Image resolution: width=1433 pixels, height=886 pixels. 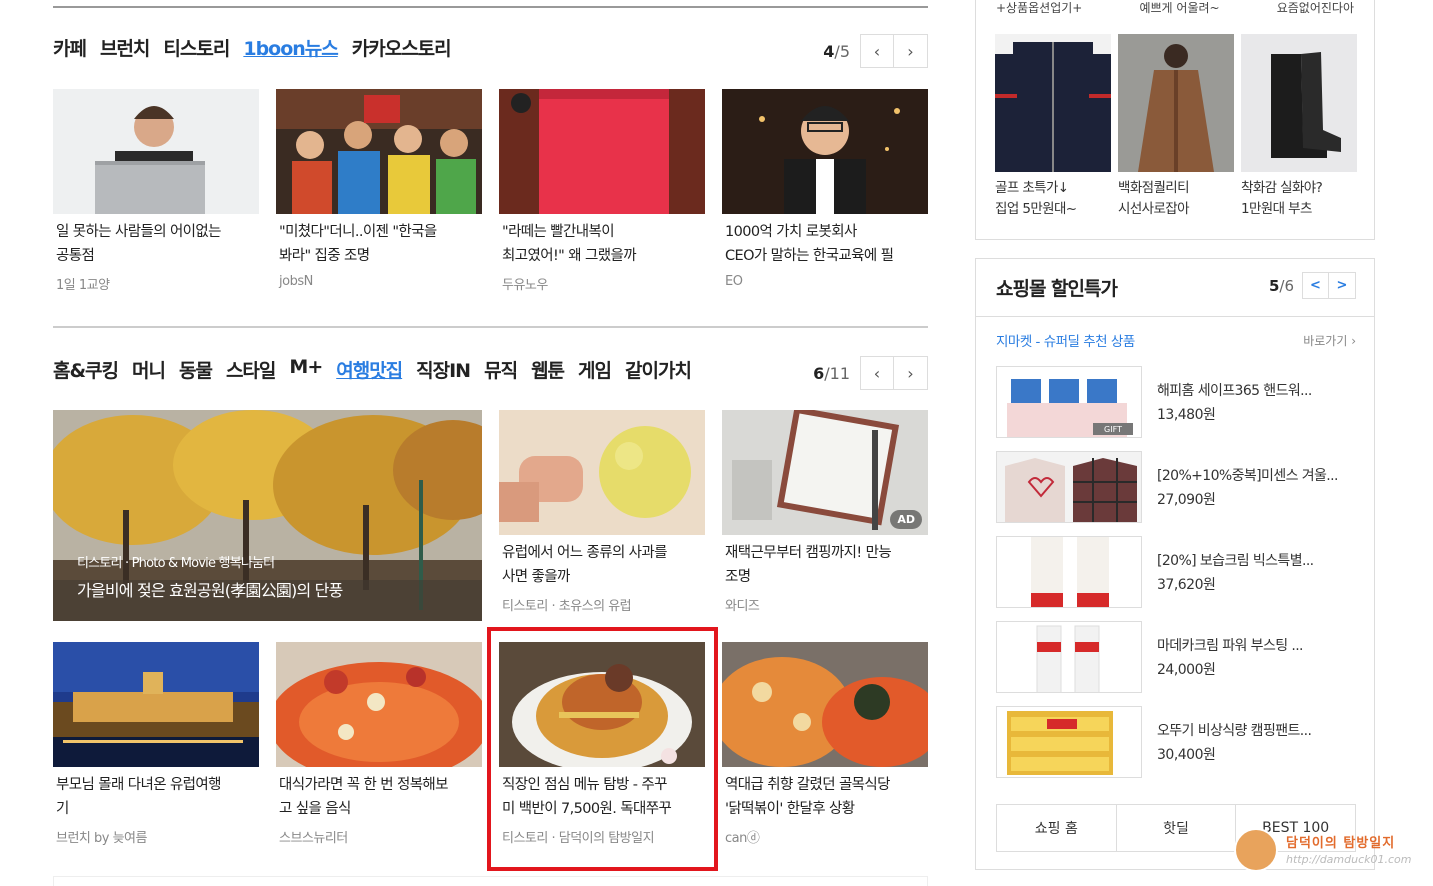 What do you see at coordinates (364, 797) in the screenshot?
I see `card-title: 대식가라면 꼭 한 번 정복해보 고 싶을 음식` at bounding box center [364, 797].